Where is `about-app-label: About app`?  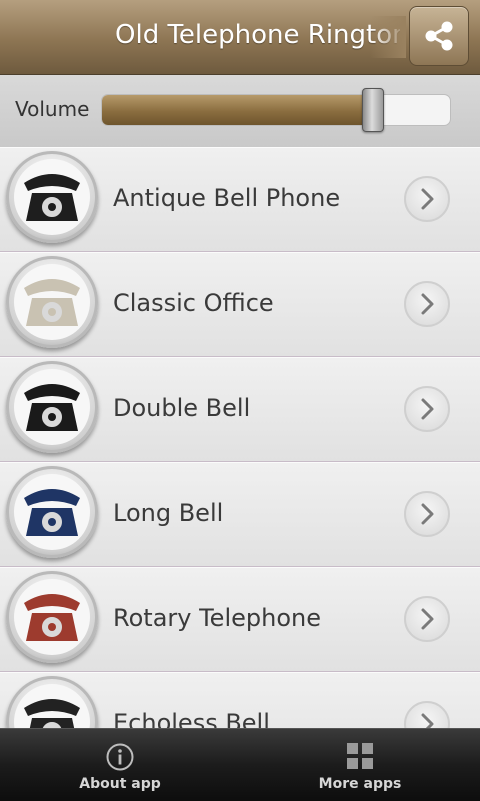
about-app-label: About app is located at coordinates (120, 784).